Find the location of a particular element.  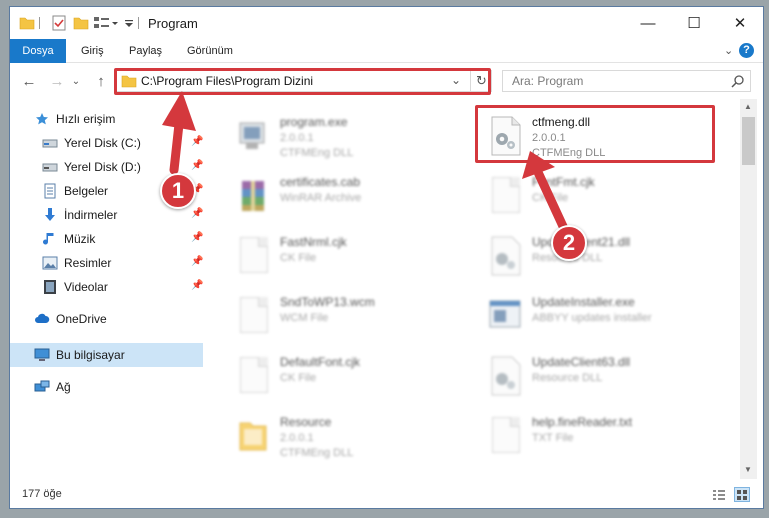

callout-1: 1 is located at coordinates (178, 191).